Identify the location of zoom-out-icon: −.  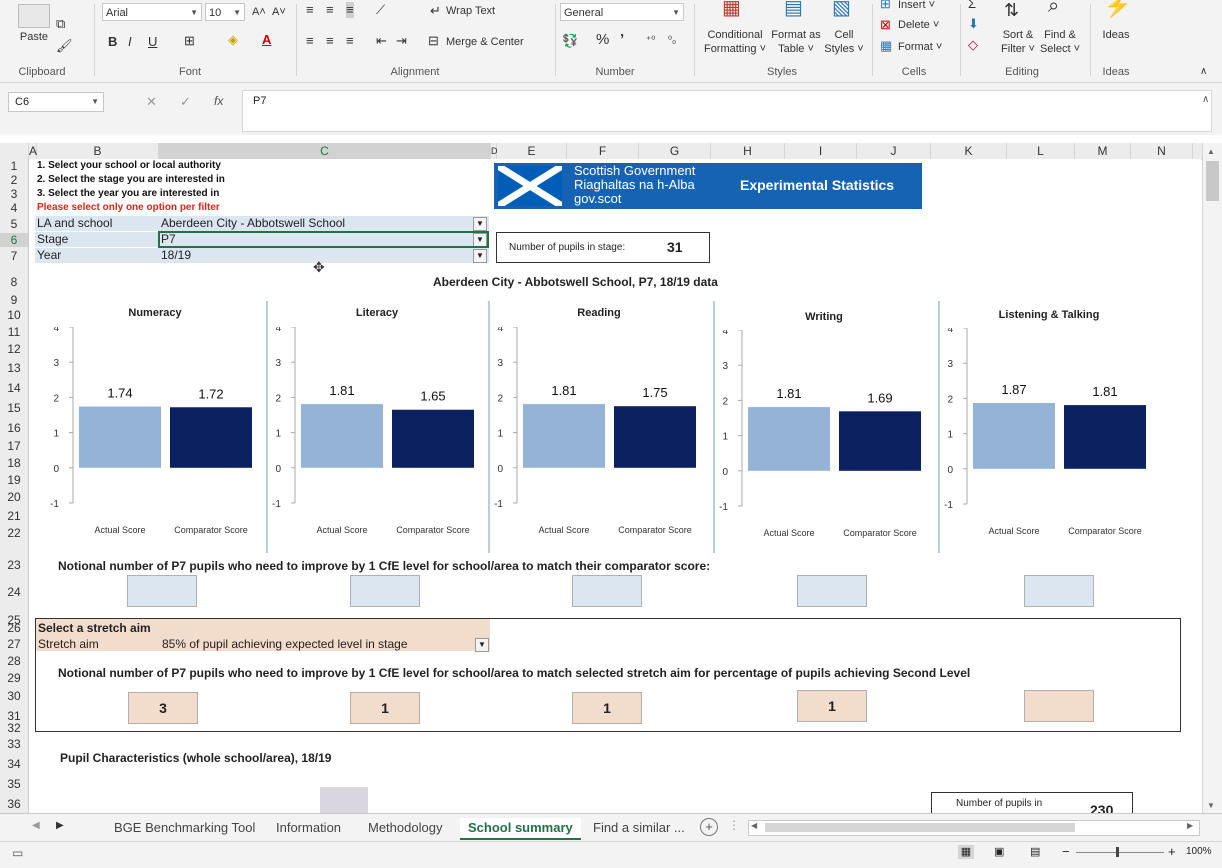
(1066, 851).